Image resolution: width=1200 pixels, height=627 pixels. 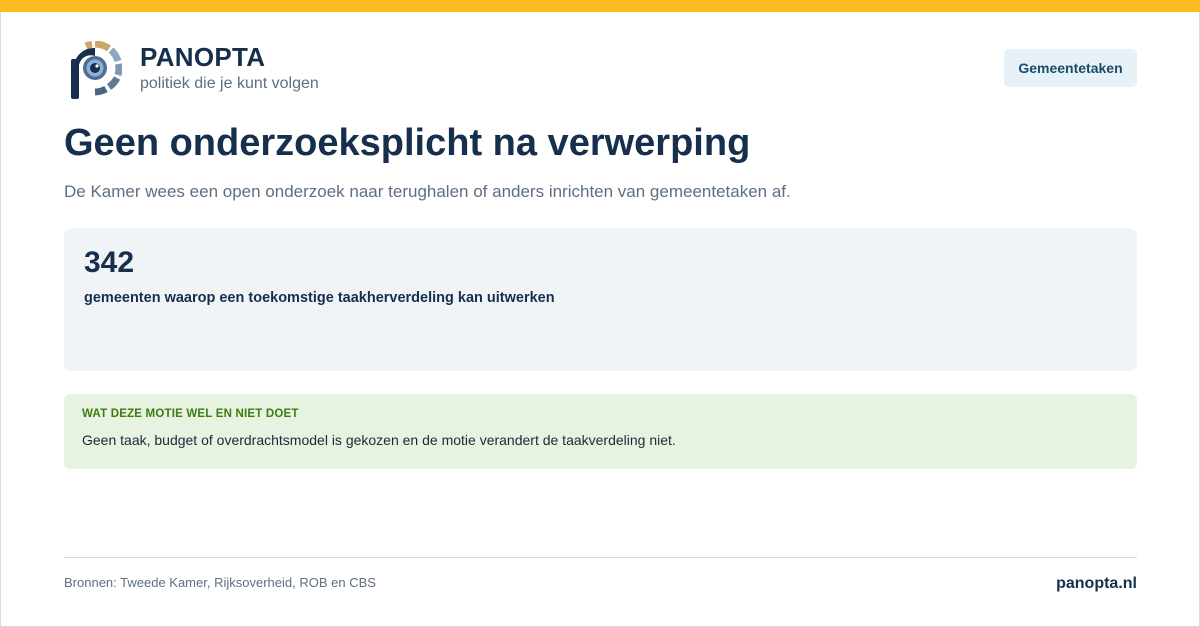 What do you see at coordinates (600, 6) in the screenshot?
I see `accent-bar` at bounding box center [600, 6].